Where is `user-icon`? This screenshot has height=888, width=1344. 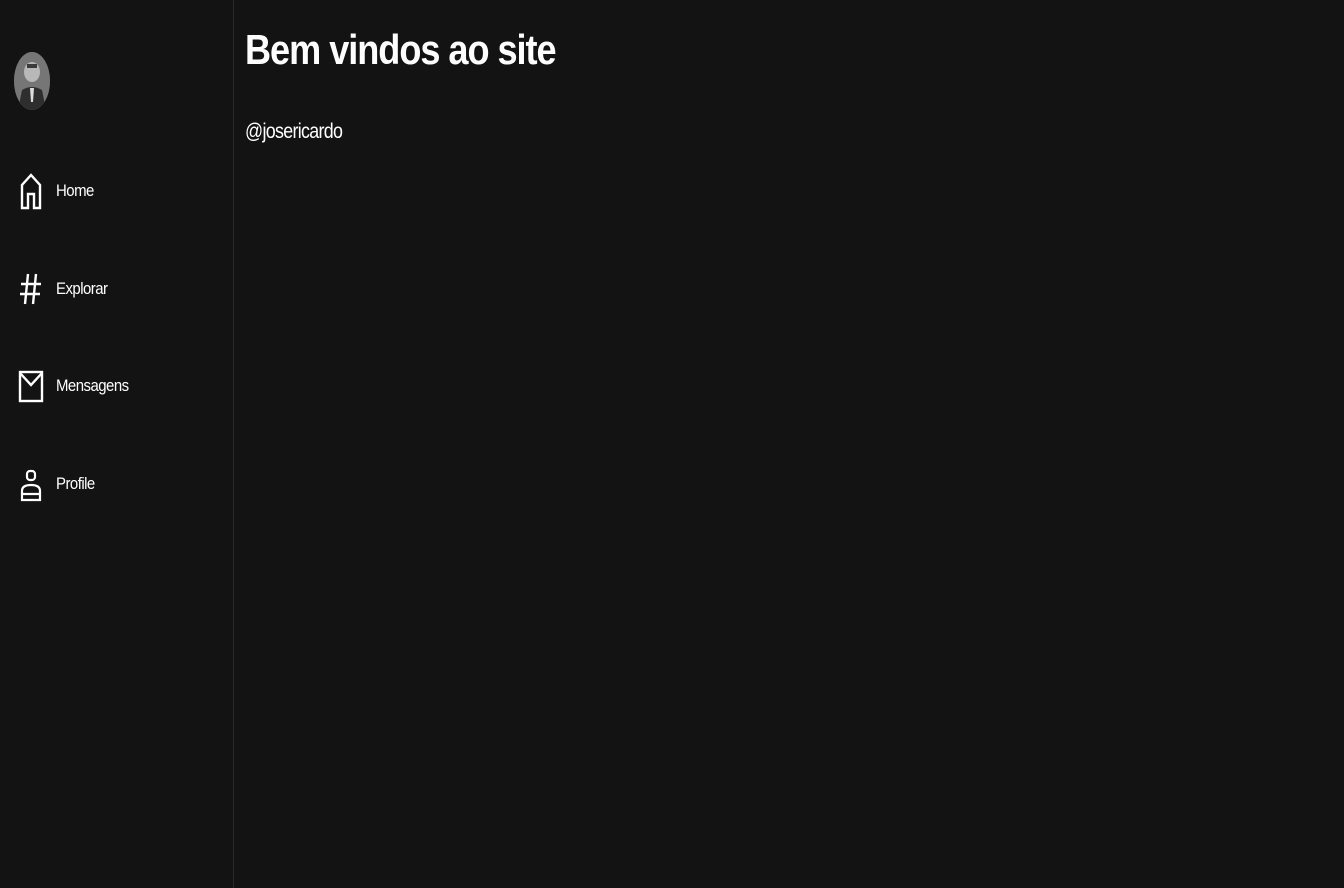 user-icon is located at coordinates (31, 484).